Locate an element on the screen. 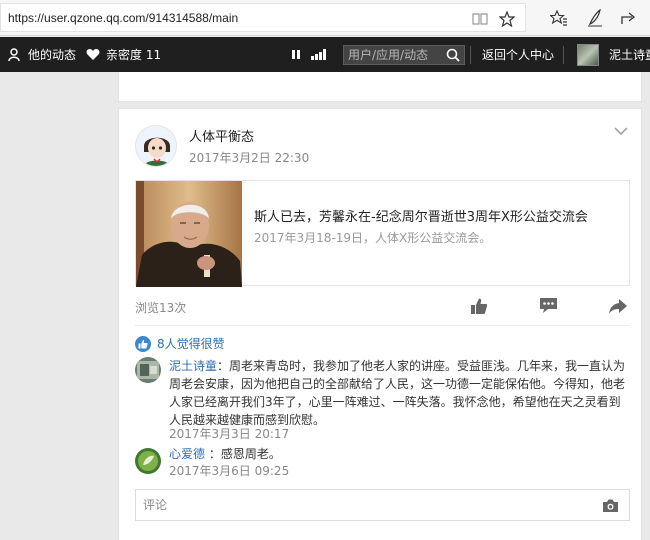  commenter-name: 泥土诗童 is located at coordinates (193, 366).